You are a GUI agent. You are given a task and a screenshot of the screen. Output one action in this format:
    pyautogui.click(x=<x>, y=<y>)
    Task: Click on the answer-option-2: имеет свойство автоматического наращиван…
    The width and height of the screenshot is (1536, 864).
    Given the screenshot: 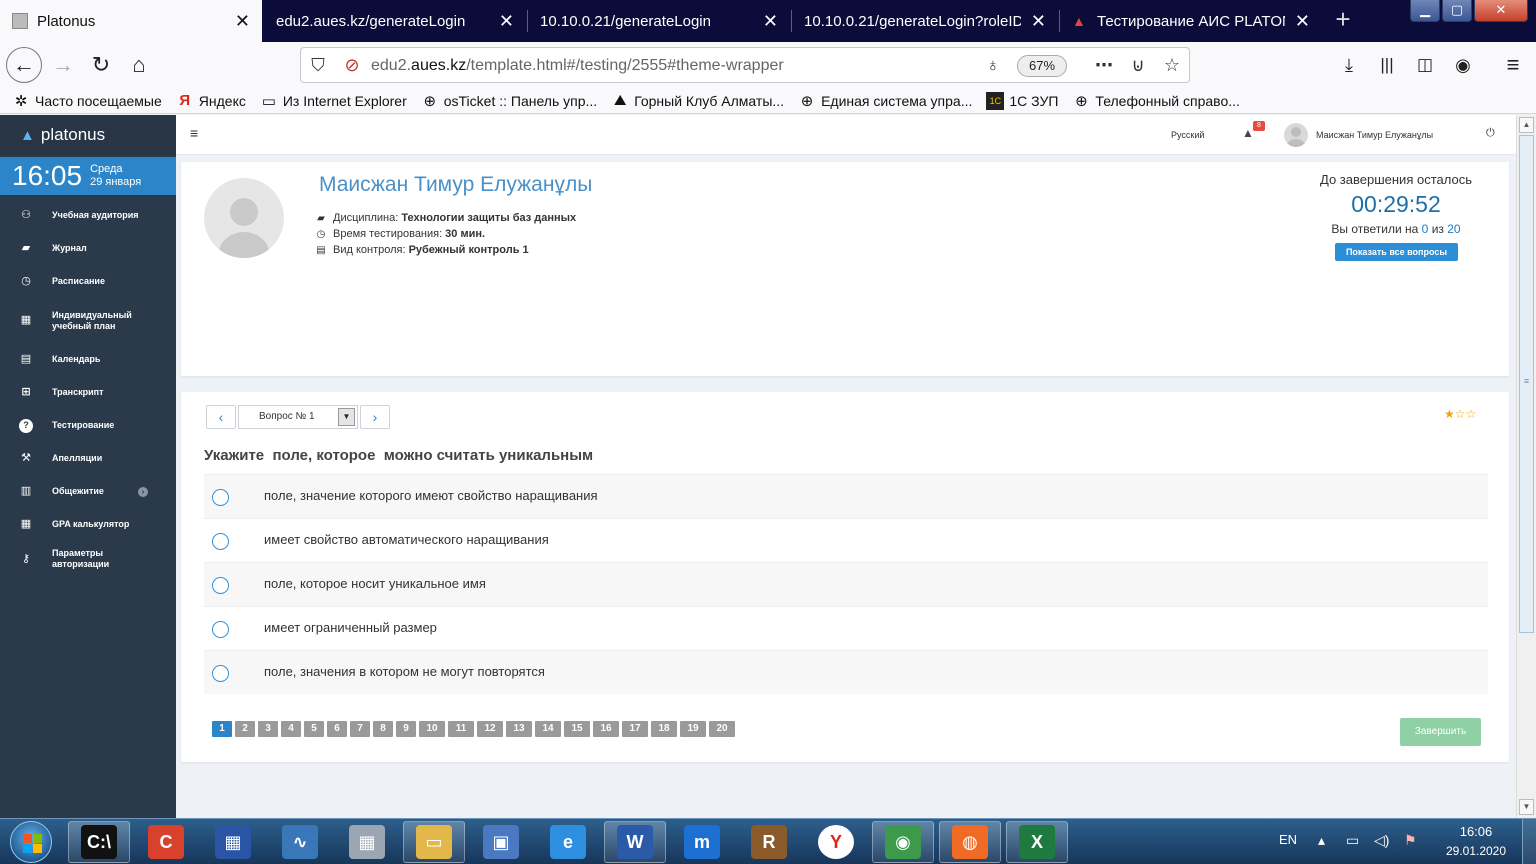 What is the action you would take?
    pyautogui.click(x=846, y=540)
    